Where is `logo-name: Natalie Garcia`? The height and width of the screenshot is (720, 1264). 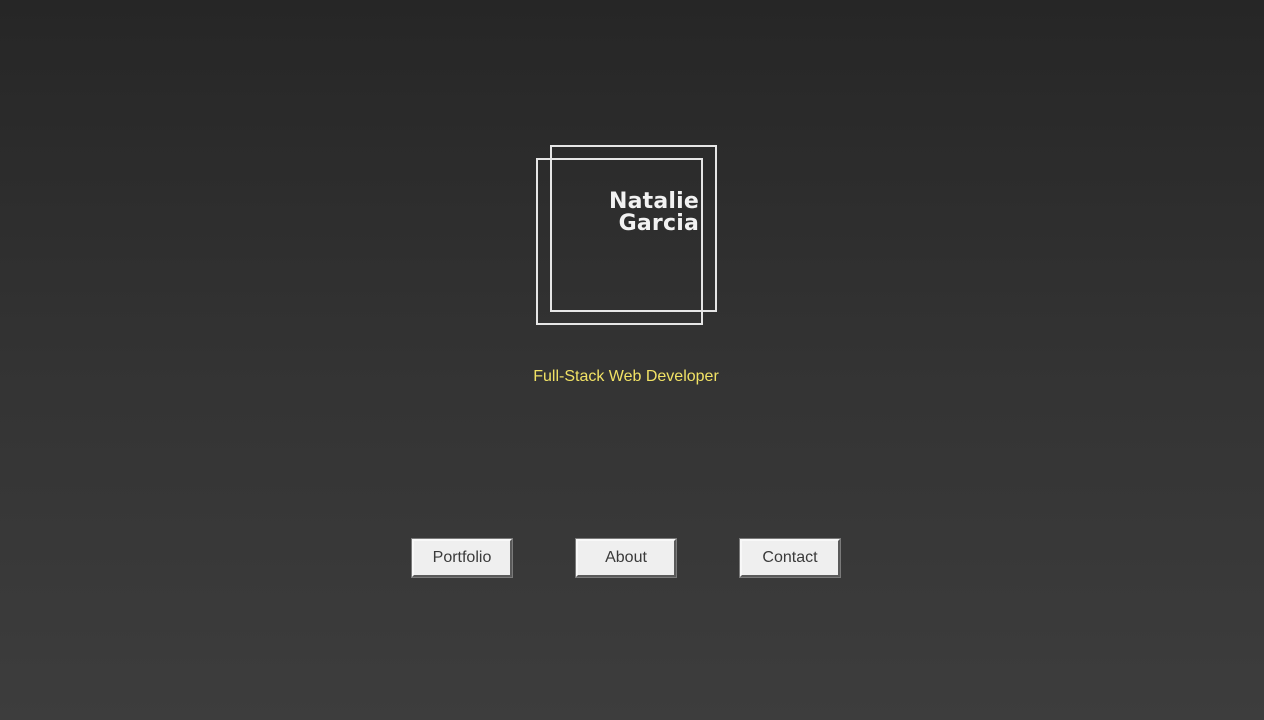
logo-name: Natalie Garcia is located at coordinates (654, 213).